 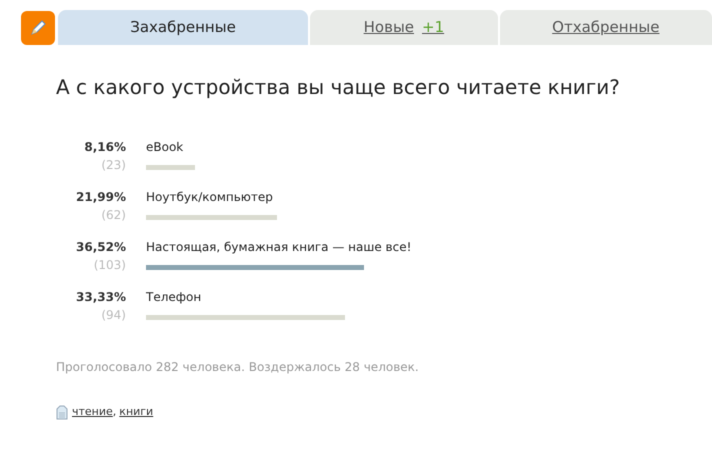 I want to click on tab: Отхабренные, so click(x=606, y=27).